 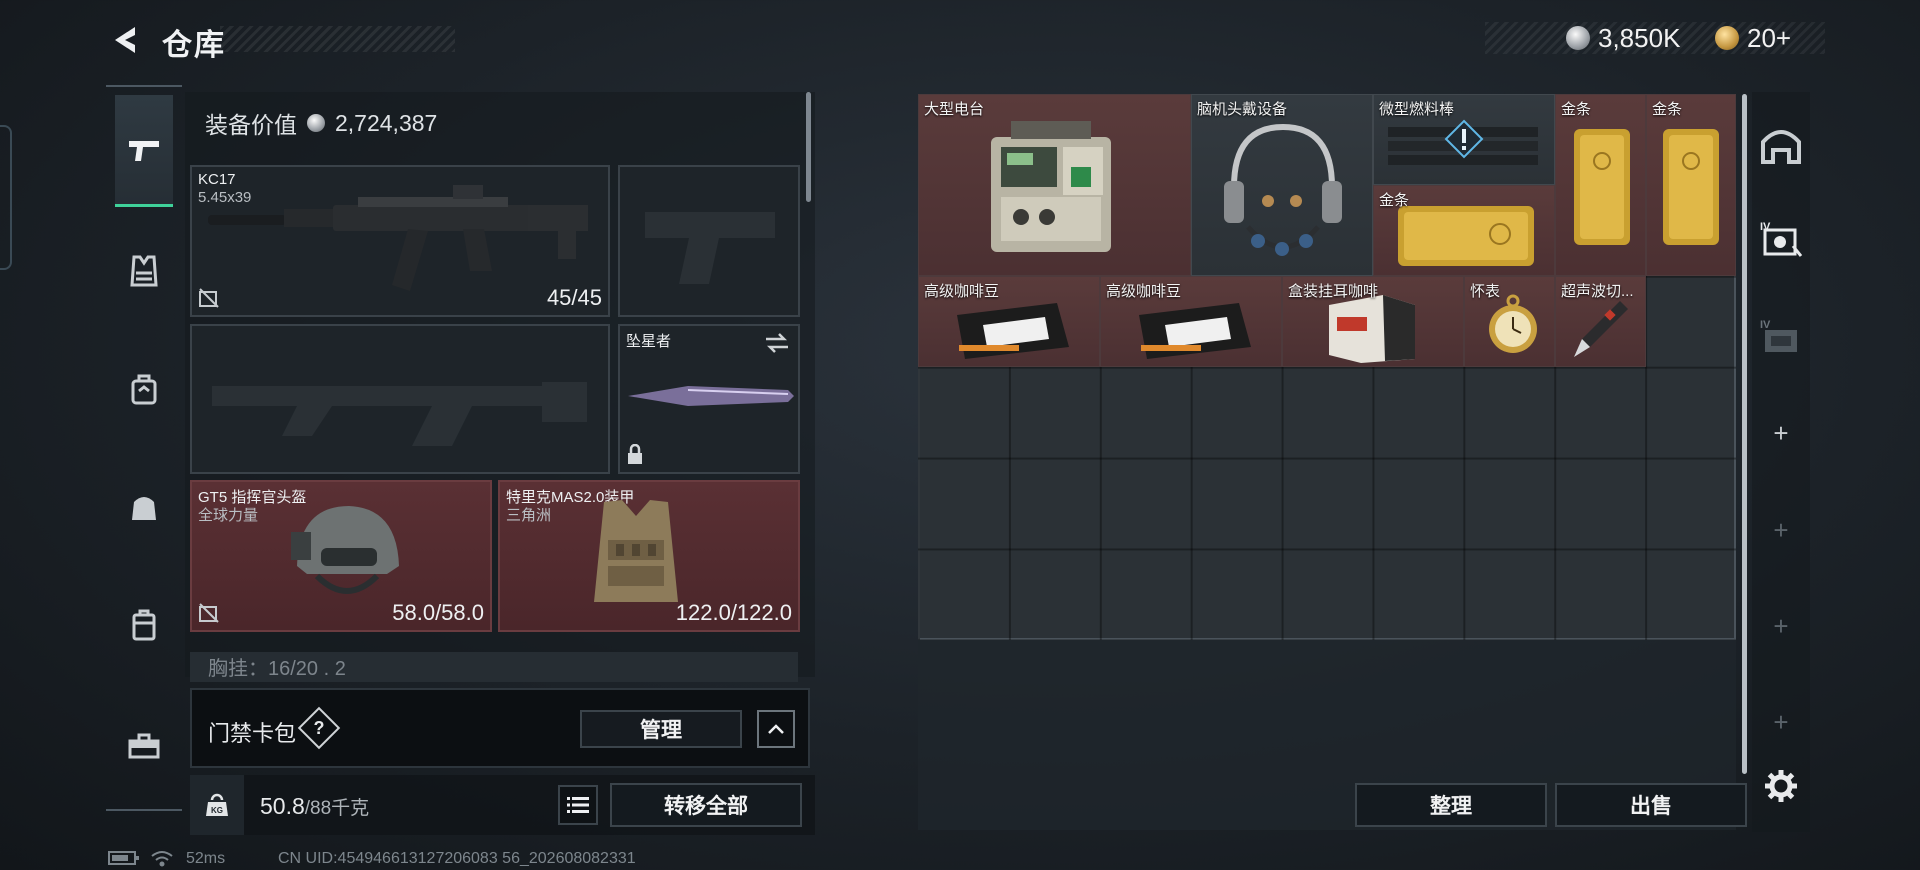 What do you see at coordinates (1451, 805) in the screenshot?
I see `sort-button: 整理` at bounding box center [1451, 805].